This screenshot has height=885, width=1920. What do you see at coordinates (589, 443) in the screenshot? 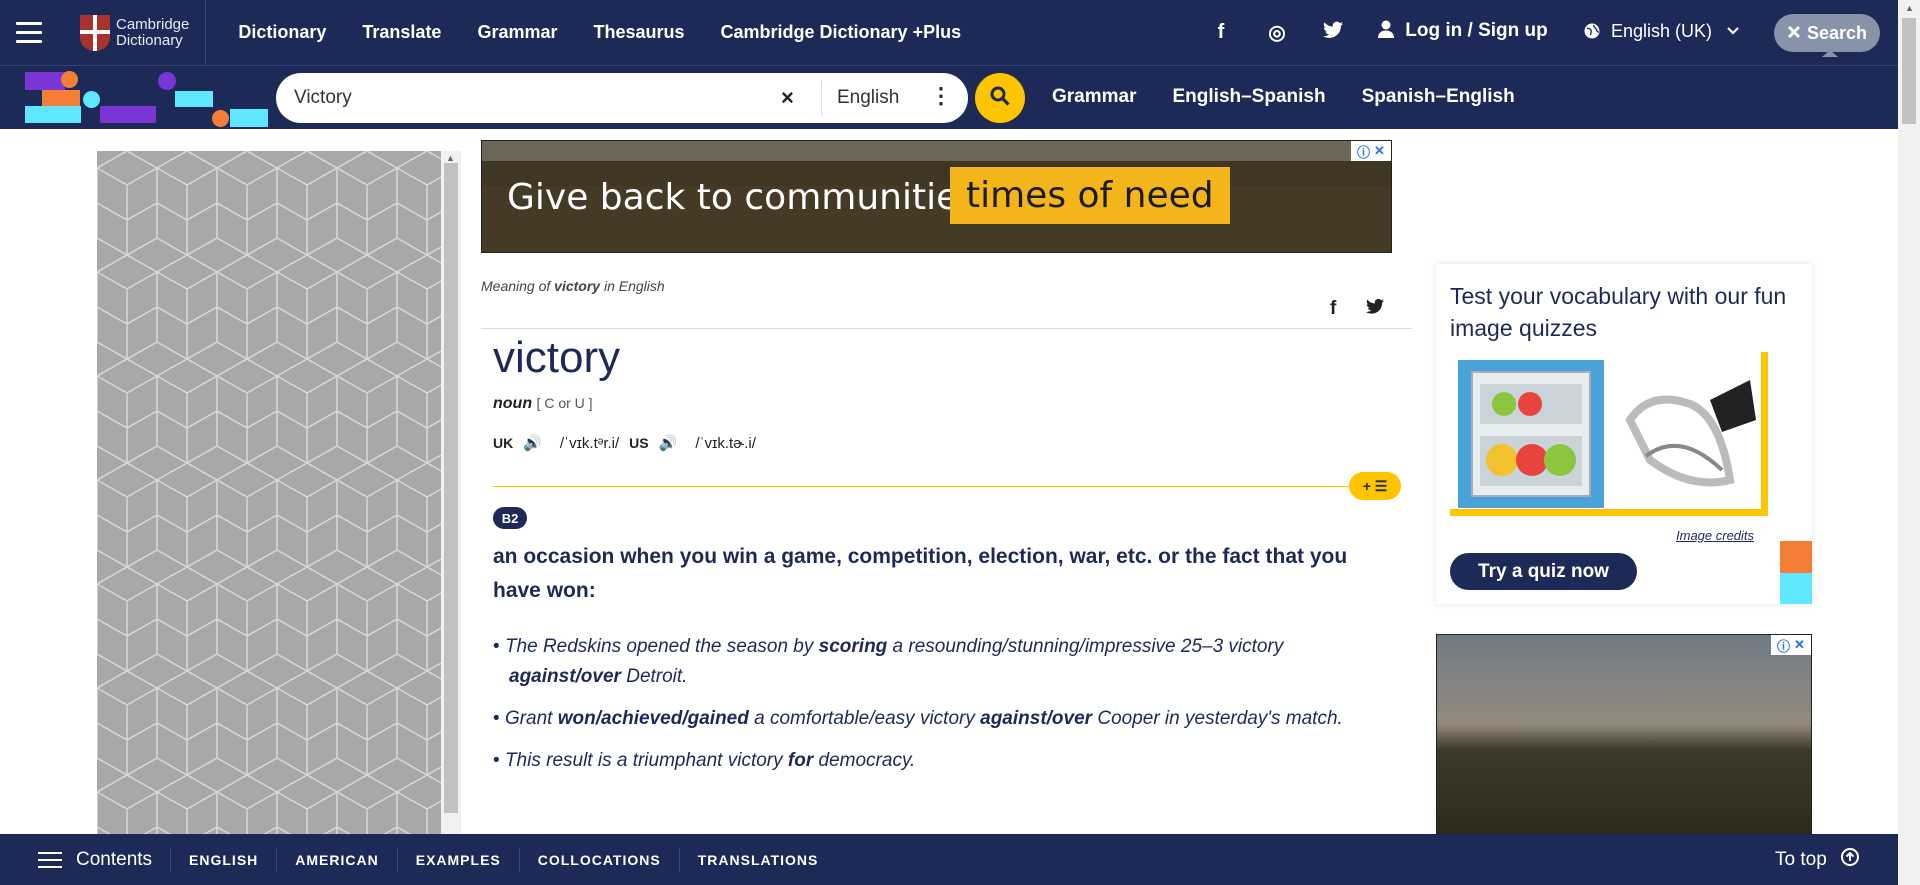
I see `uk-ipa: /ˈvɪk.tᵊr.i/` at bounding box center [589, 443].